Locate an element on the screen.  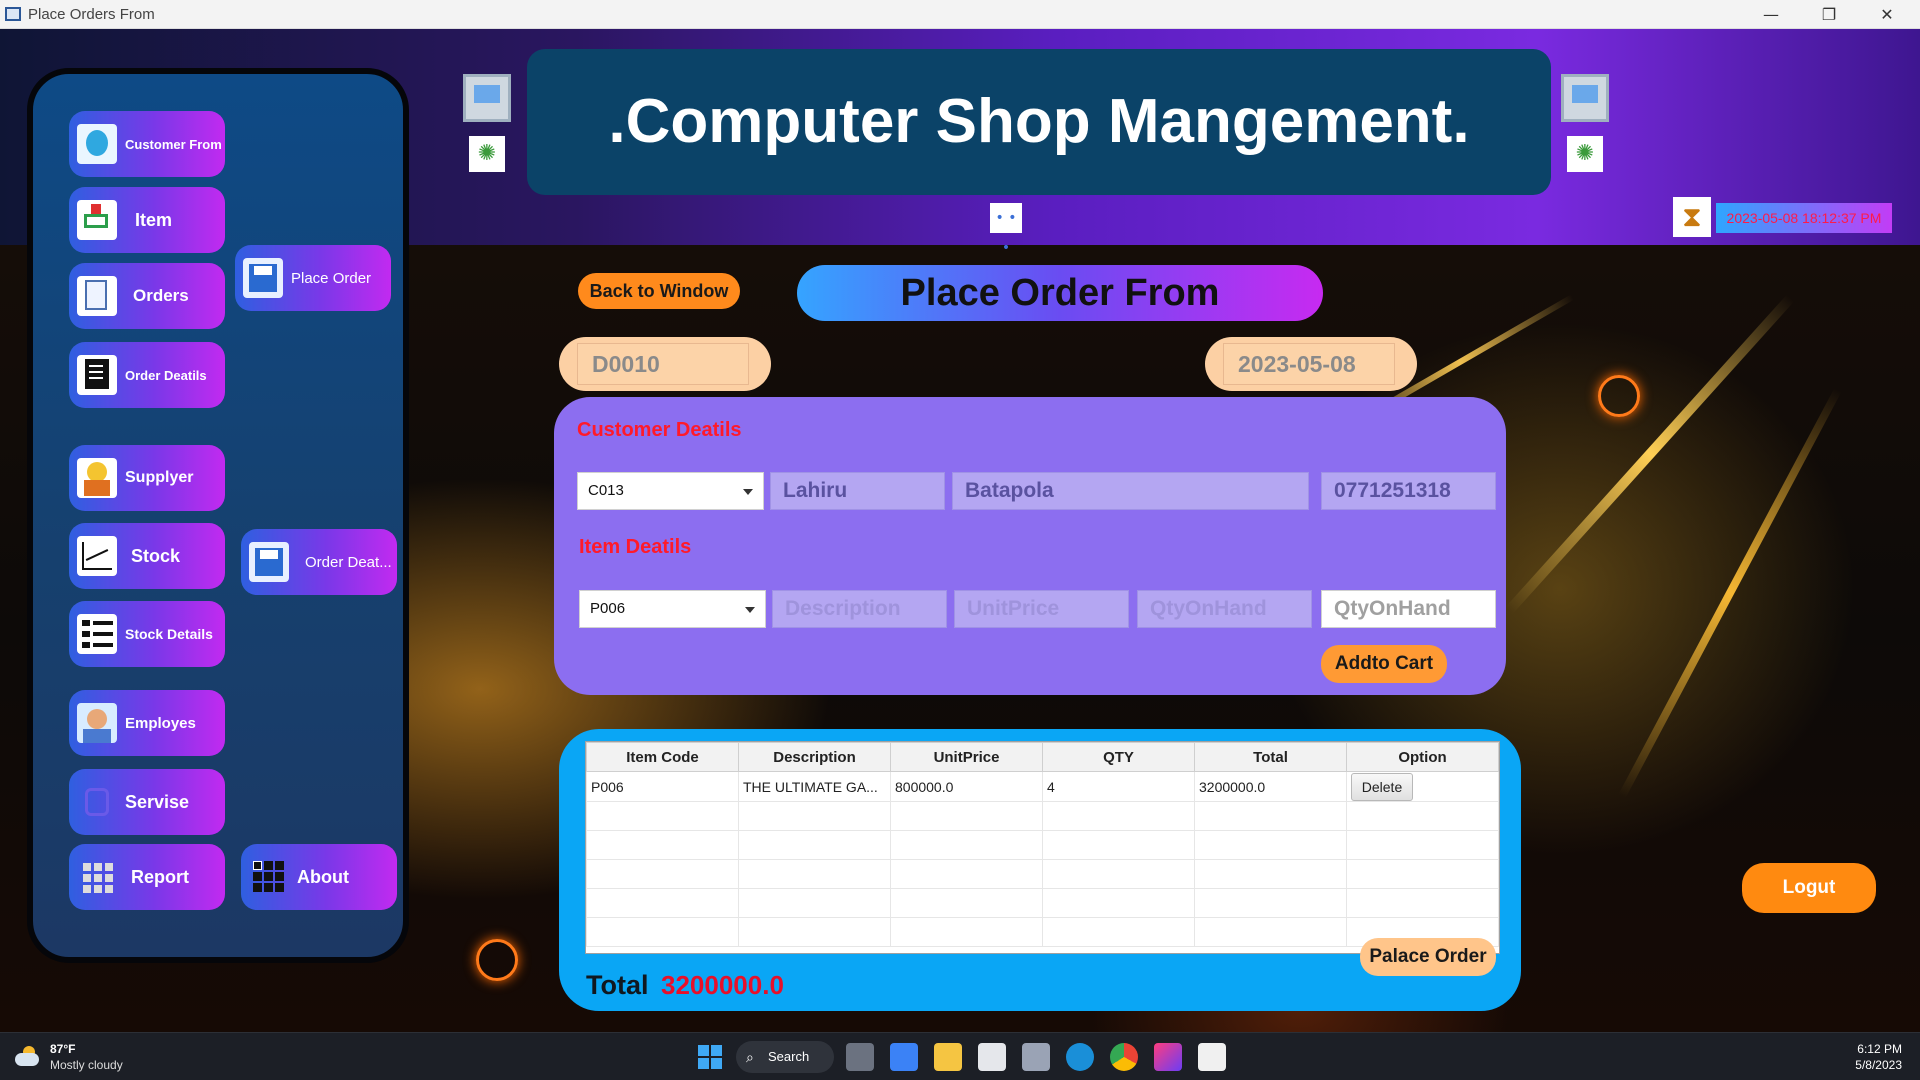
nav-orders-button: Orders is located at coordinates (147, 296).